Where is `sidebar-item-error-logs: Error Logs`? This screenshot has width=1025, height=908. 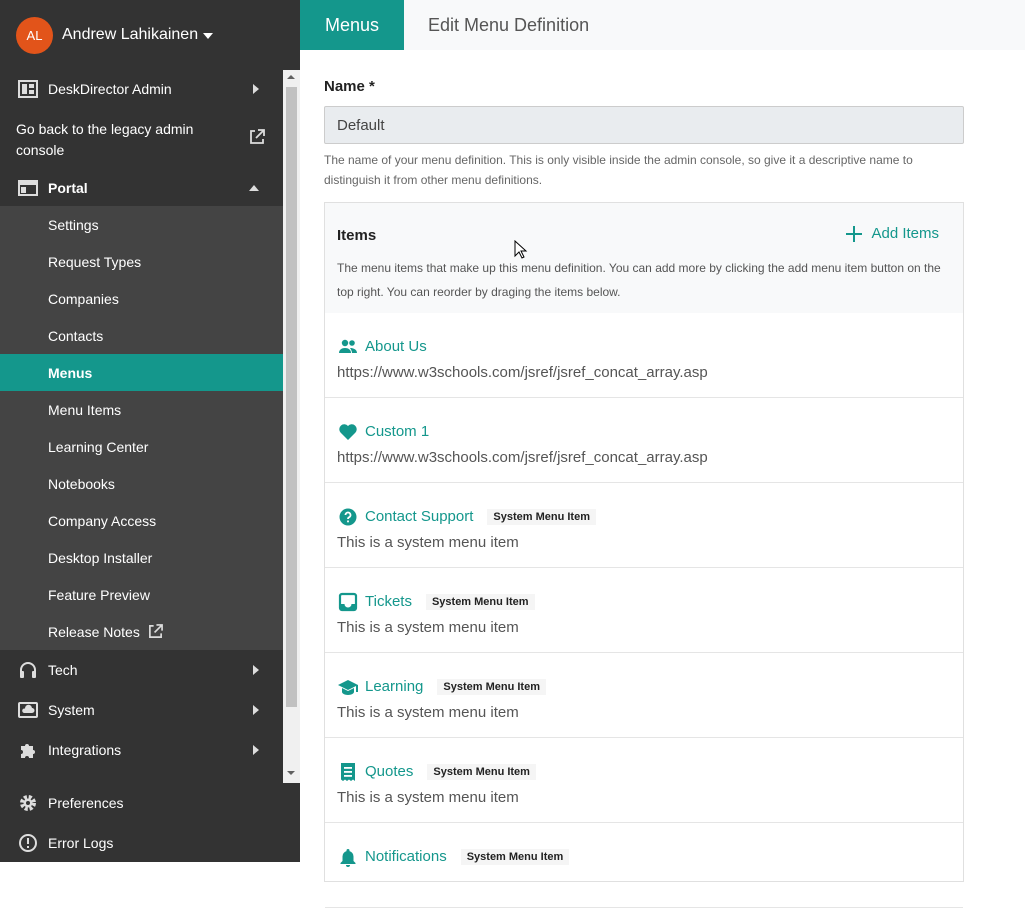 sidebar-item-error-logs: Error Logs is located at coordinates (141, 842).